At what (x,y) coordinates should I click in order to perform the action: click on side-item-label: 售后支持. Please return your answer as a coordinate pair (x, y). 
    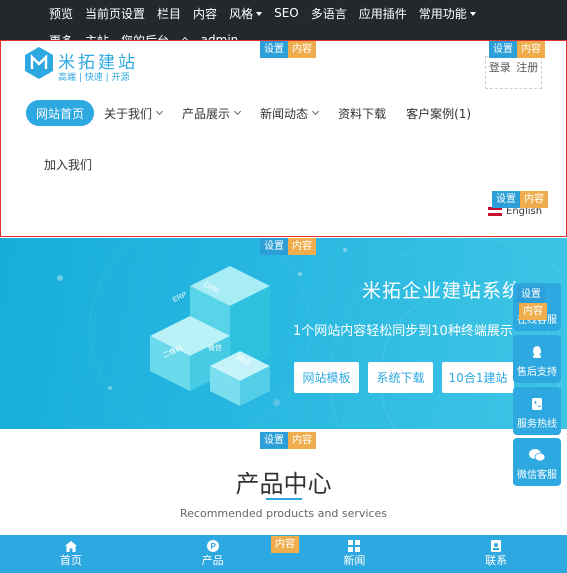
    Looking at the image, I should click on (537, 372).